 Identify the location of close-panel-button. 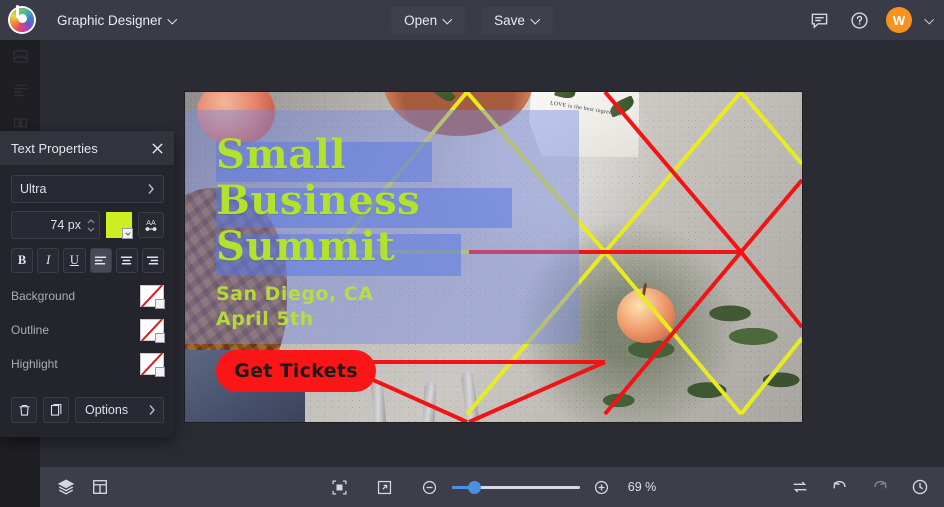
(157, 148).